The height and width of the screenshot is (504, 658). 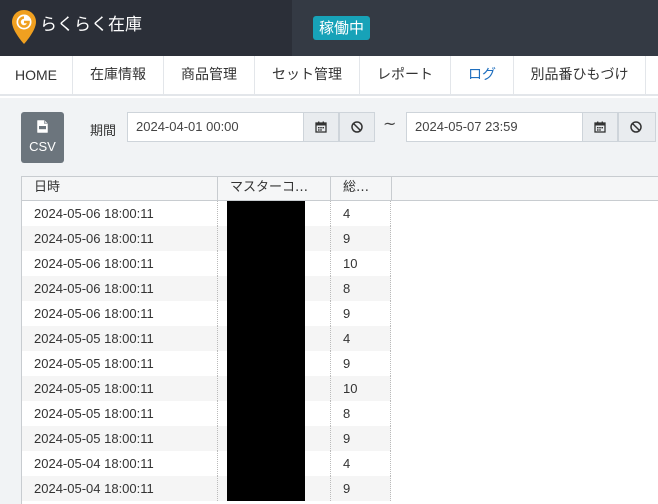 I want to click on table-row: 2024-05-05 18:00:11 8, so click(x=206, y=413).